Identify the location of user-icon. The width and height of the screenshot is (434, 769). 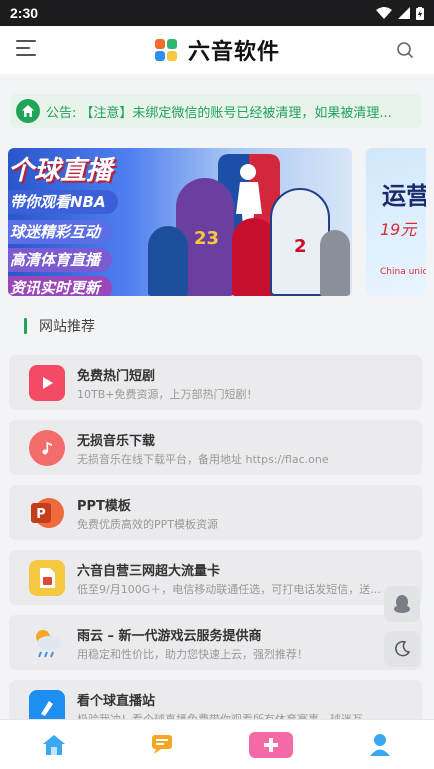
(379, 744).